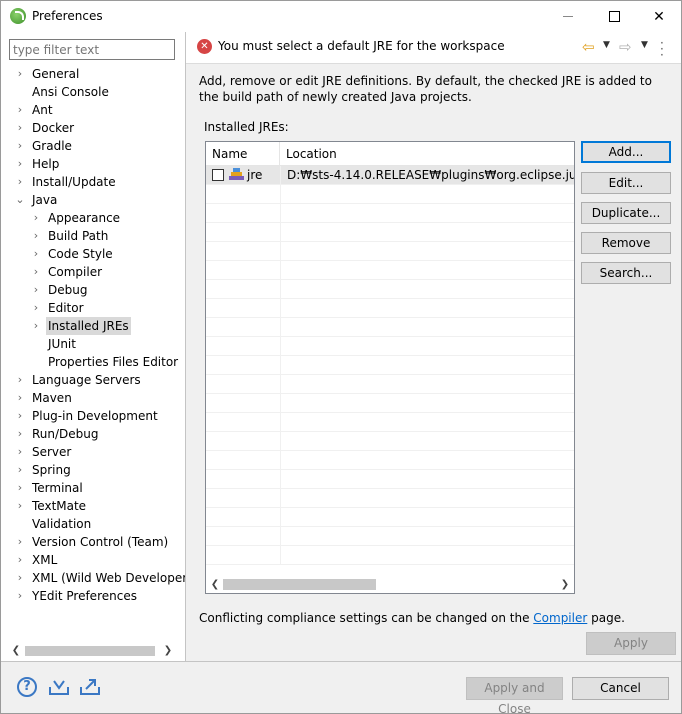 Image resolution: width=682 pixels, height=714 pixels. I want to click on spring-app-icon, so click(18, 16).